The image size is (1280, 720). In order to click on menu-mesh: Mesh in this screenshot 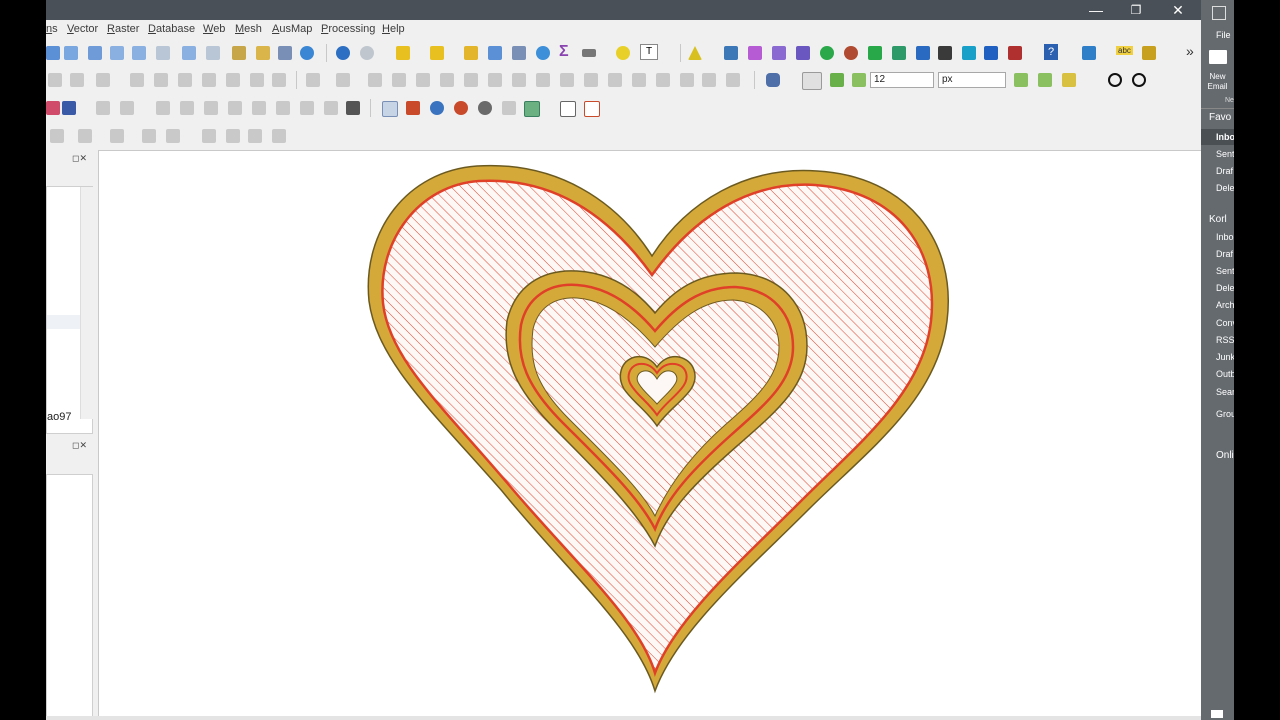, I will do `click(248, 29)`.